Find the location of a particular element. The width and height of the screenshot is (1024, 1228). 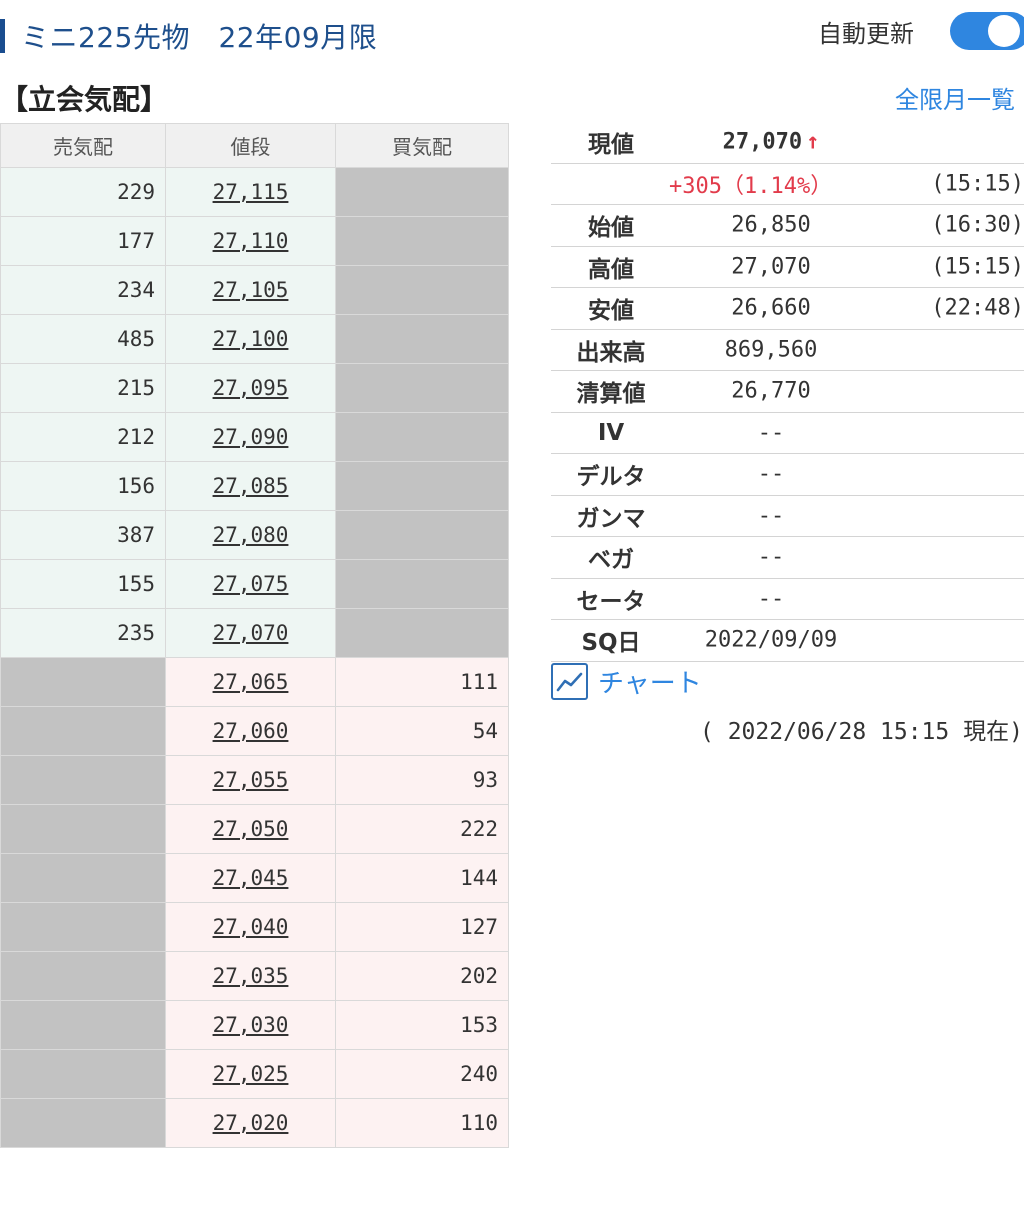

price-cell: 27,100 is located at coordinates (250, 339).